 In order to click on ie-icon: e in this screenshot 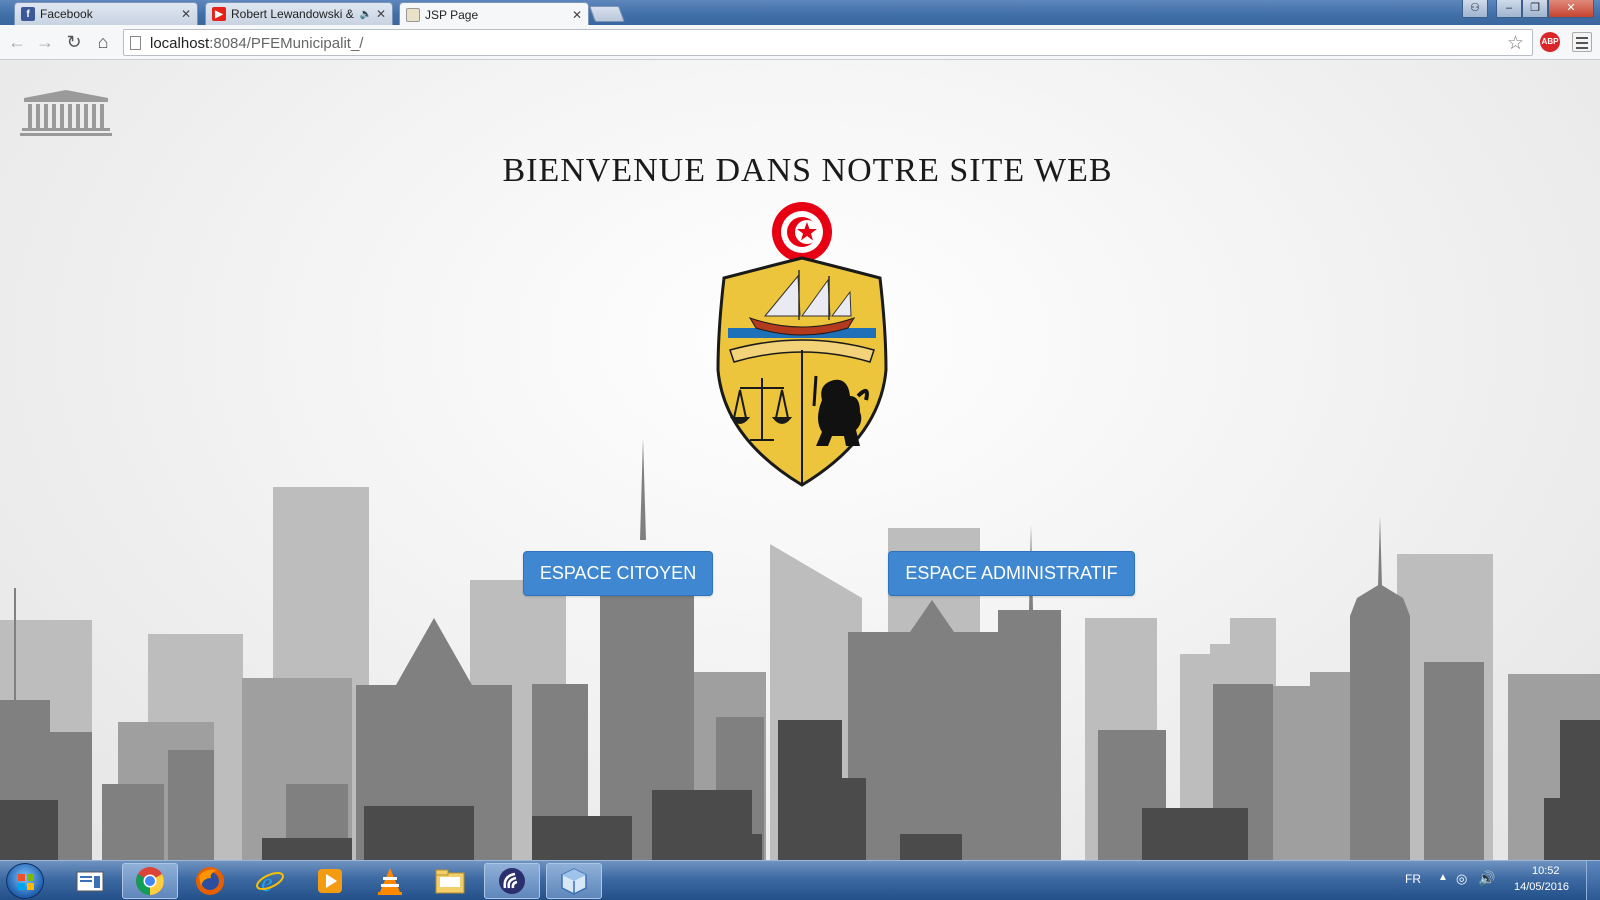, I will do `click(270, 881)`.